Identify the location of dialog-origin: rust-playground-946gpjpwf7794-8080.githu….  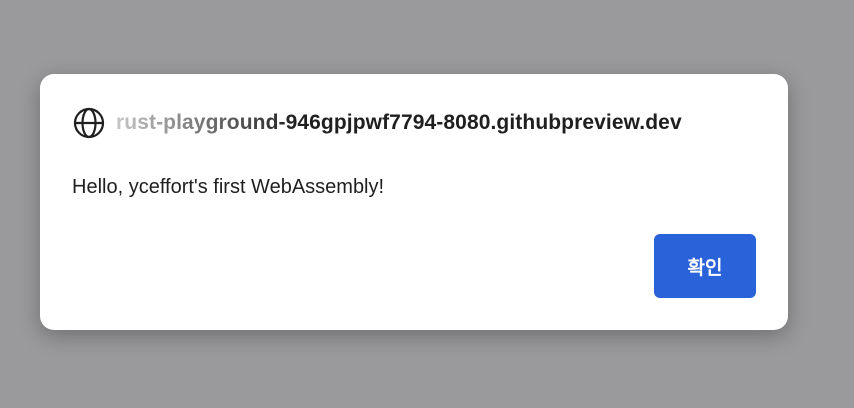
(399, 122).